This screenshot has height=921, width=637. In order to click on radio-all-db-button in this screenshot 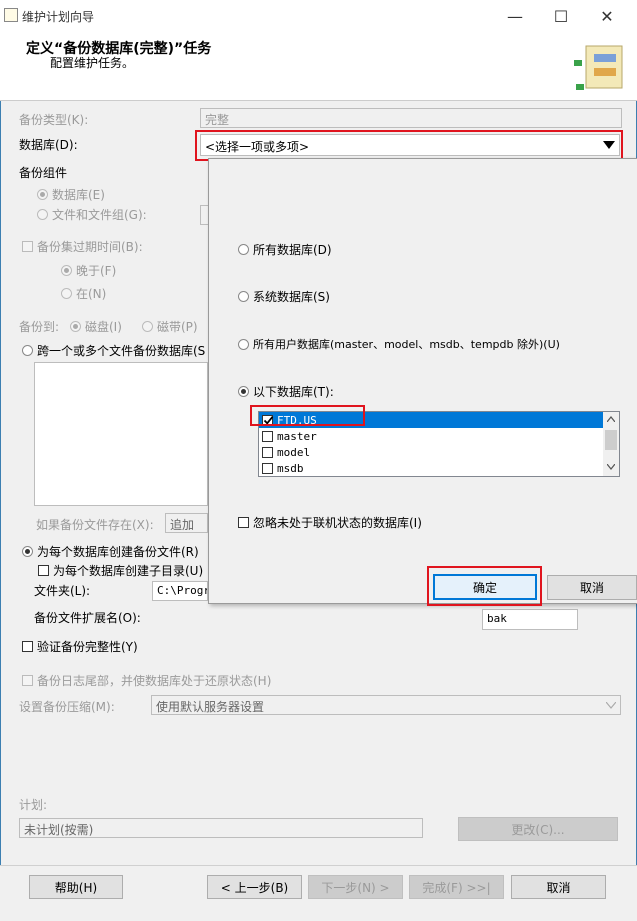, I will do `click(243, 249)`.